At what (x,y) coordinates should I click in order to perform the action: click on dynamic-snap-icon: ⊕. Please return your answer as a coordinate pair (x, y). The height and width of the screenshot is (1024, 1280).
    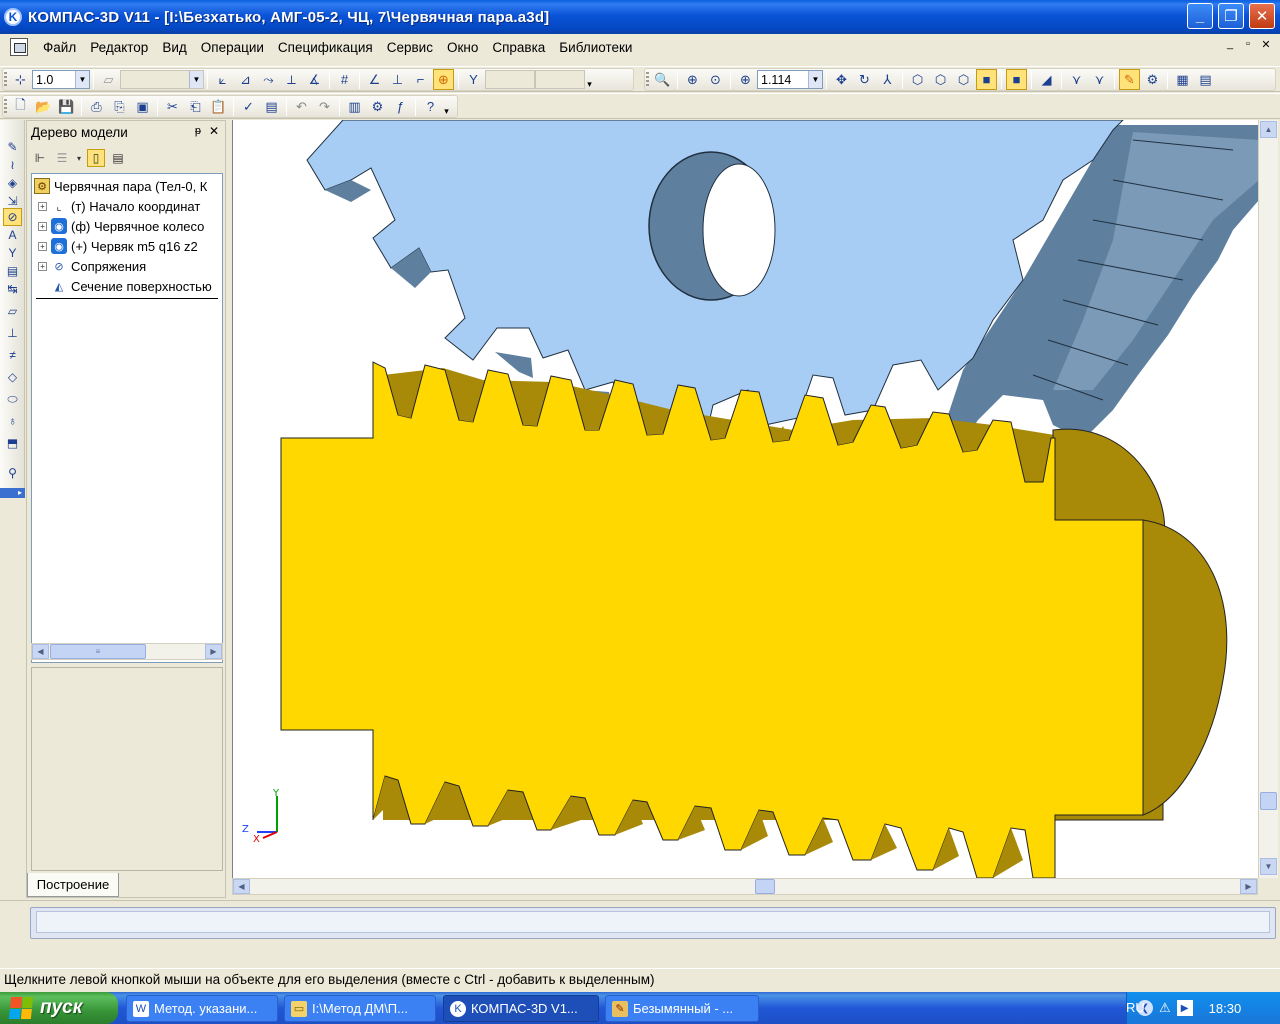
    Looking at the image, I should click on (443, 79).